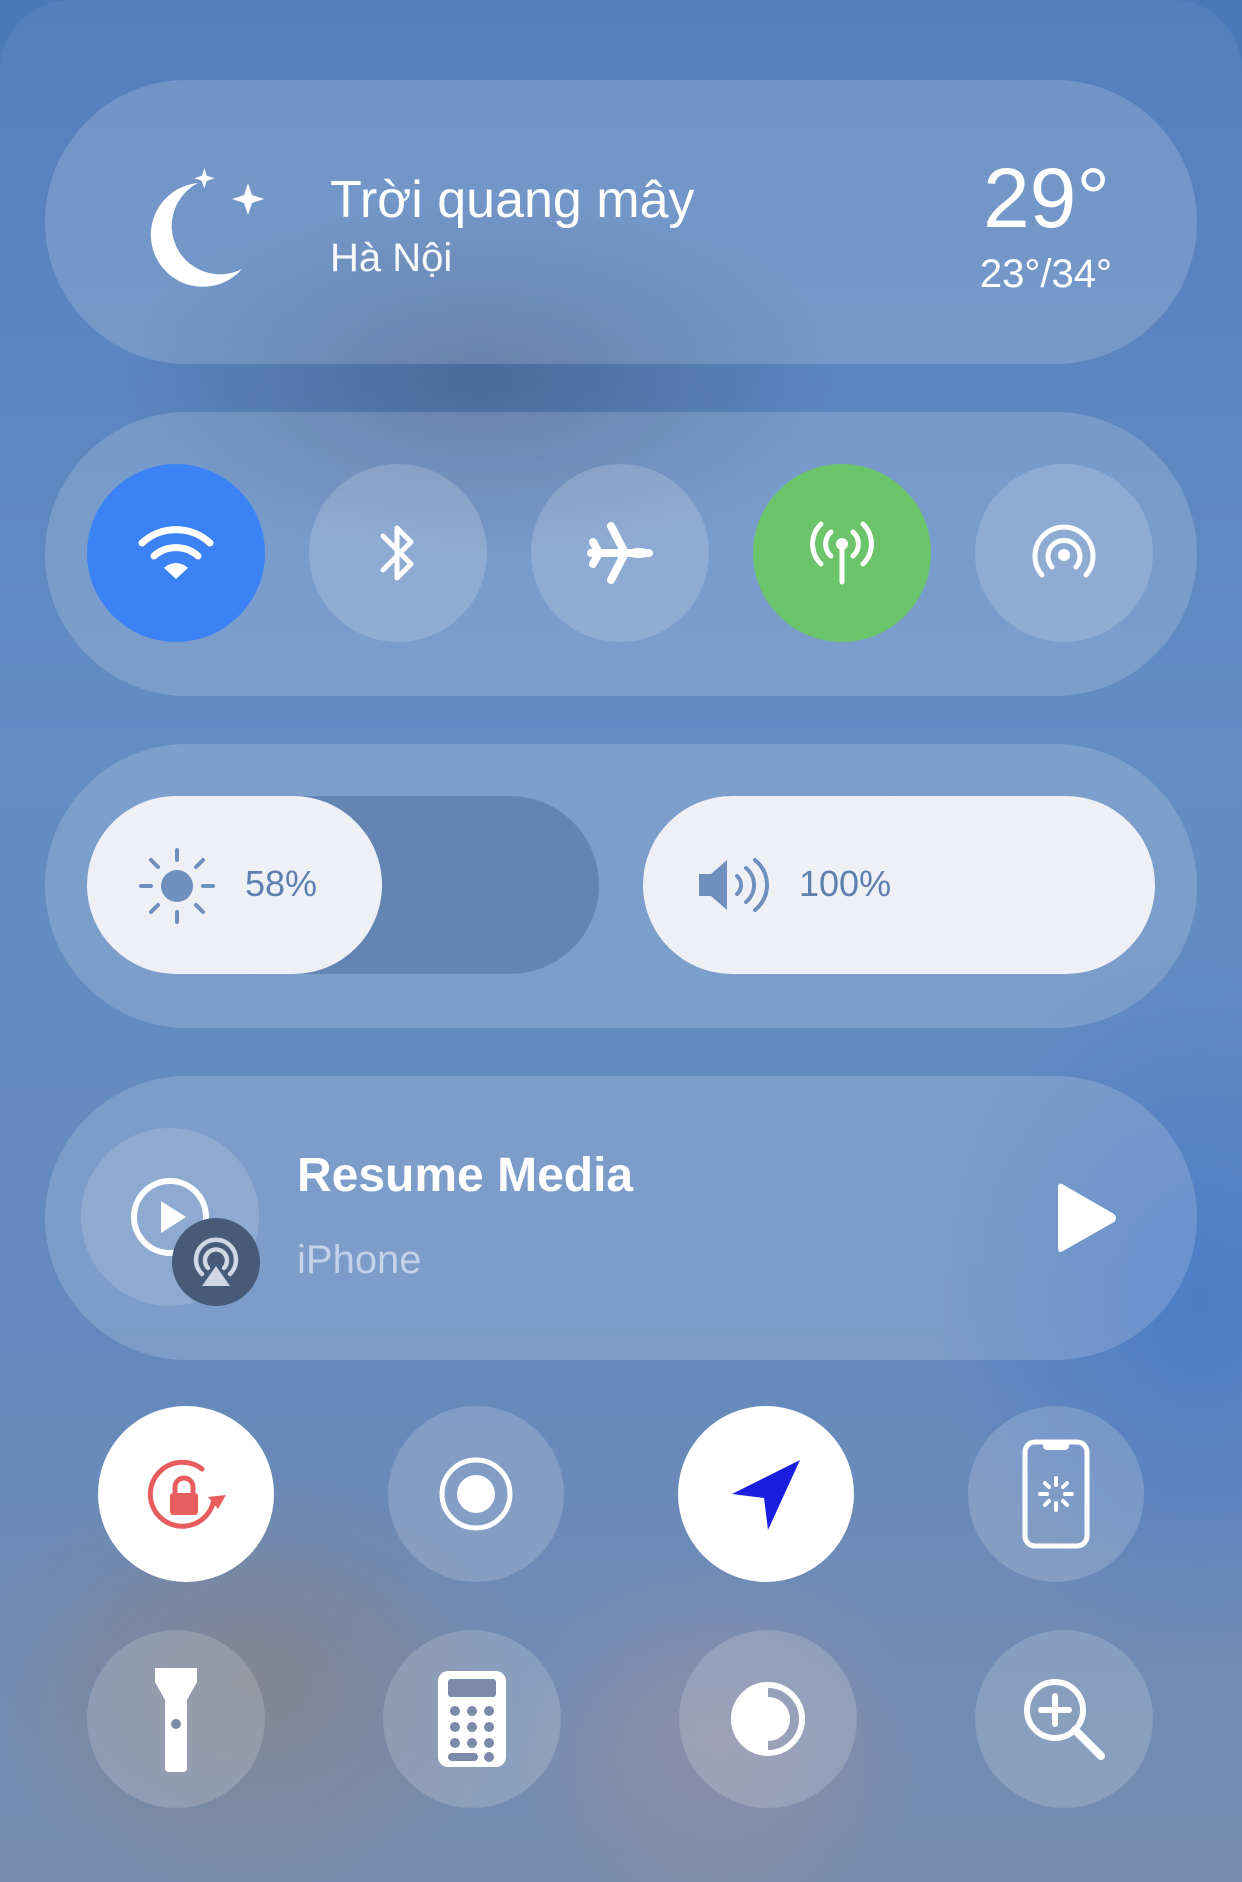 The image size is (1242, 1882). I want to click on temperature-range: 23°/34°, so click(1045, 274).